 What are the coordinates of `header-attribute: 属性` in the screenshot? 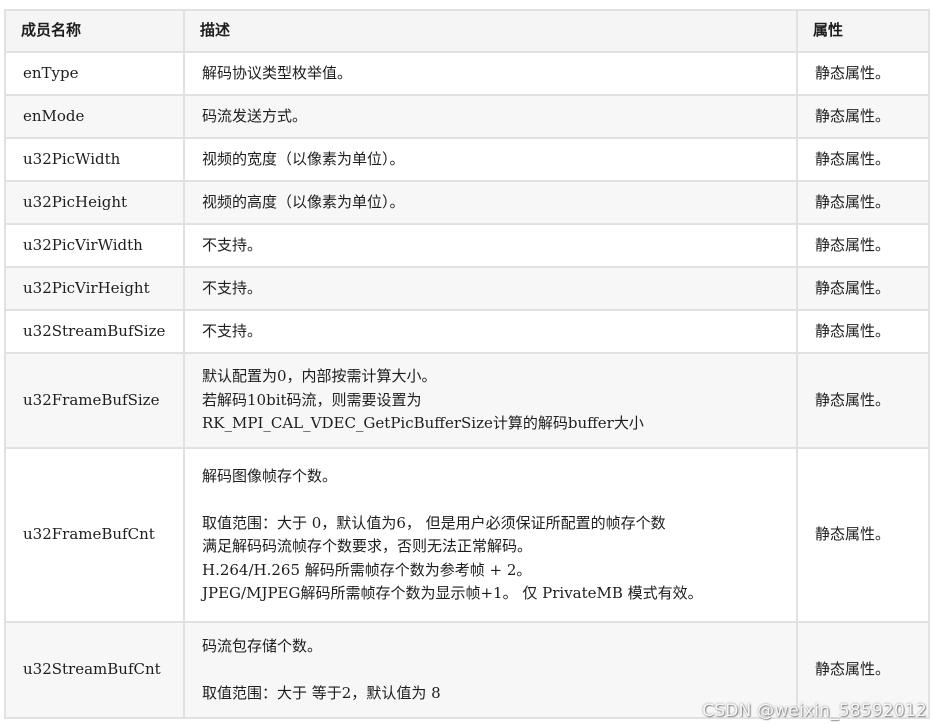 It's located at (863, 31).